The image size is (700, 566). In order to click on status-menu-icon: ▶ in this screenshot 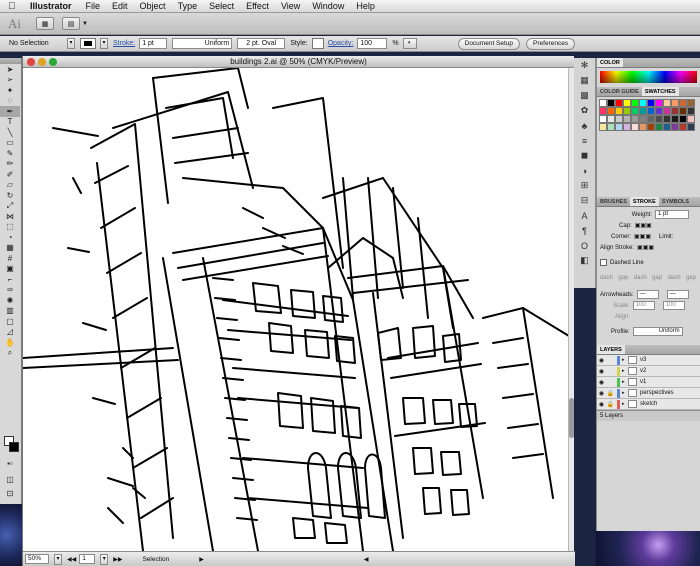, I will do `click(201, 559)`.